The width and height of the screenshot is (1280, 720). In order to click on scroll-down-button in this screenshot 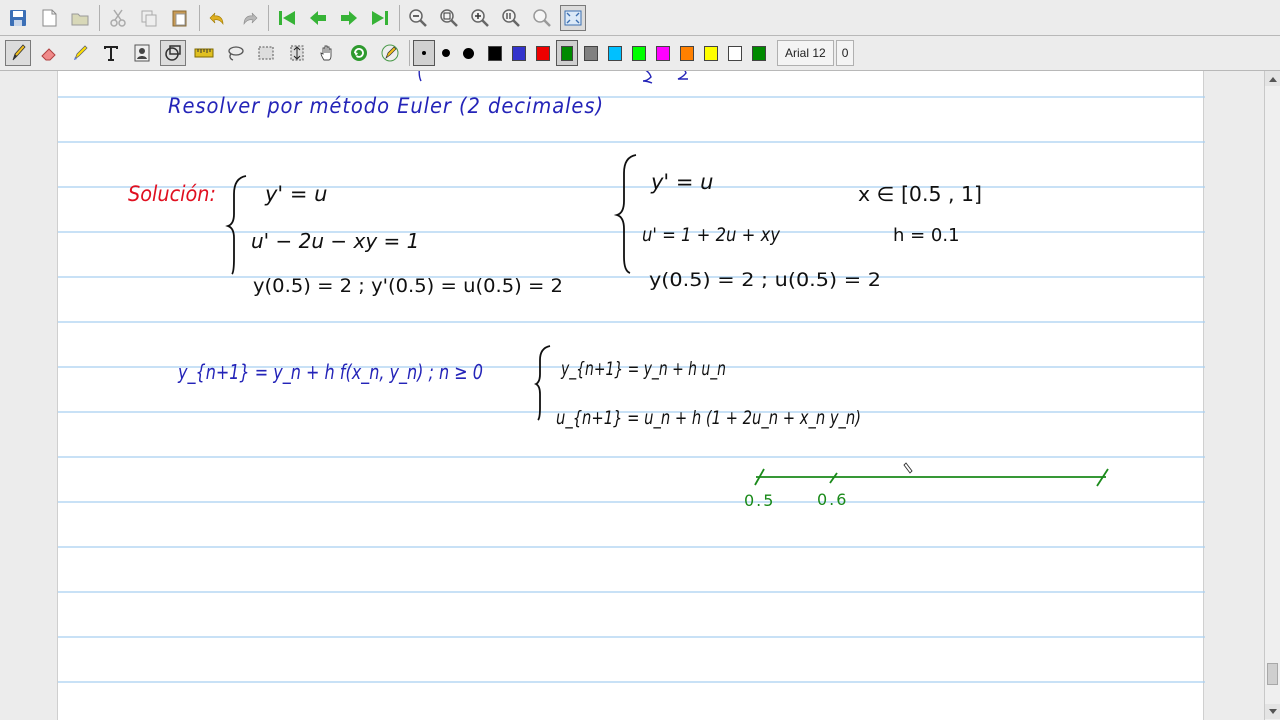, I will do `click(1272, 711)`.